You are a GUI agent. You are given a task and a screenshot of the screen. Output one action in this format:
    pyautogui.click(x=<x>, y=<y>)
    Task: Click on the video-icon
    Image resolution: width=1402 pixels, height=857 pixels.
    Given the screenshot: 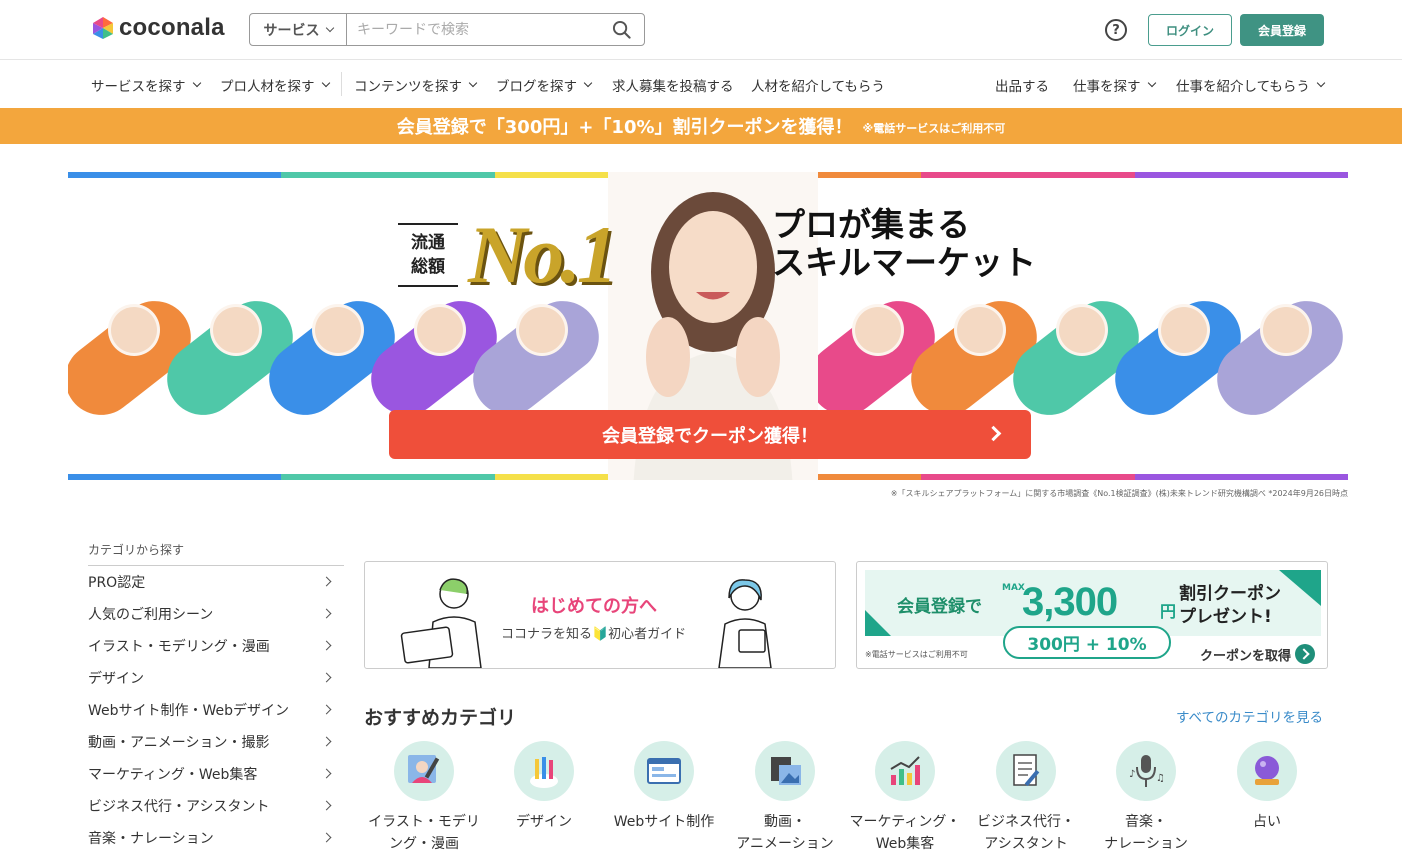 What is the action you would take?
    pyautogui.click(x=785, y=771)
    